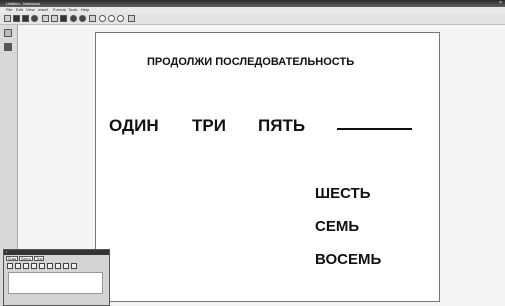  What do you see at coordinates (58, 266) in the screenshot?
I see `fill-tool-icon` at bounding box center [58, 266].